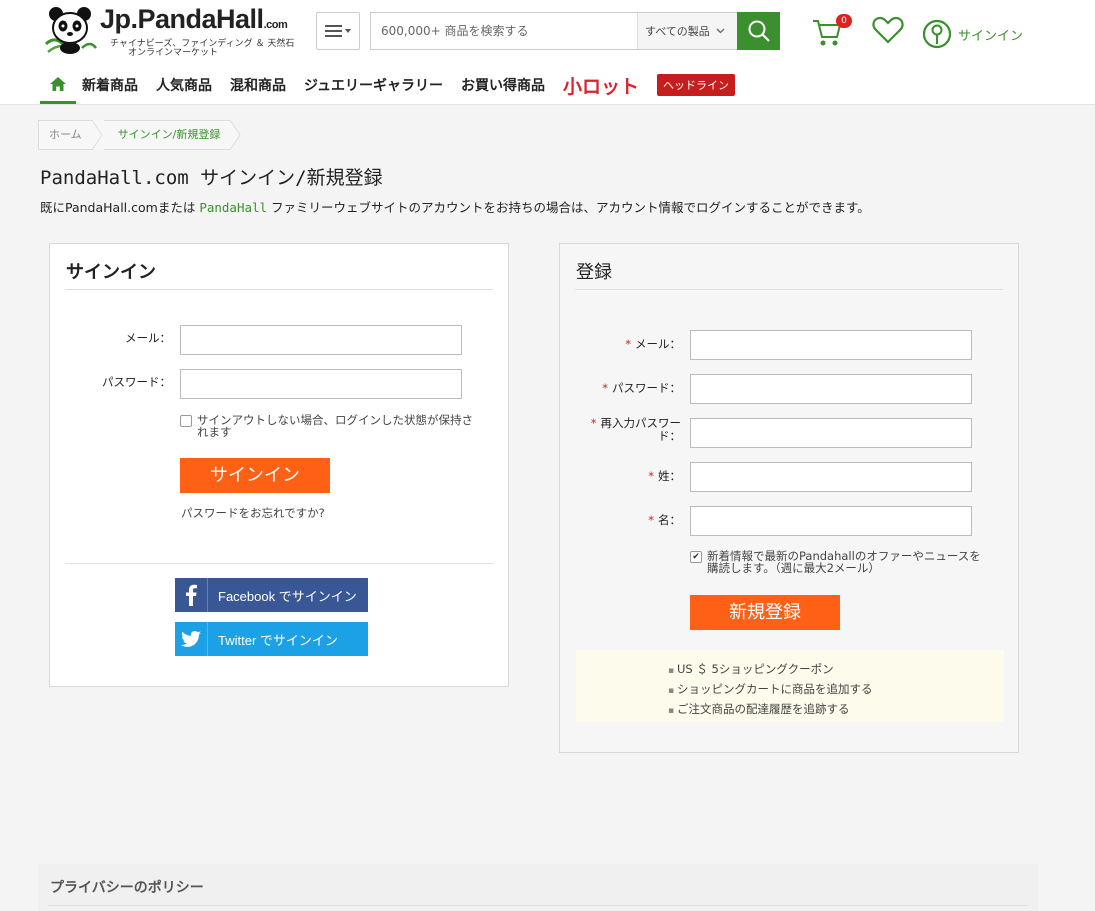  What do you see at coordinates (831, 521) in the screenshot?
I see `register-first-name-field` at bounding box center [831, 521].